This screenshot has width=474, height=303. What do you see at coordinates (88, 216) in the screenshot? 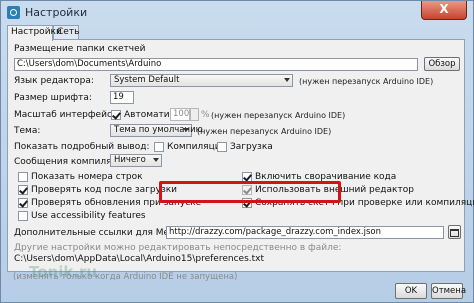
I see `accessibility-label: Use accessibility features` at bounding box center [88, 216].